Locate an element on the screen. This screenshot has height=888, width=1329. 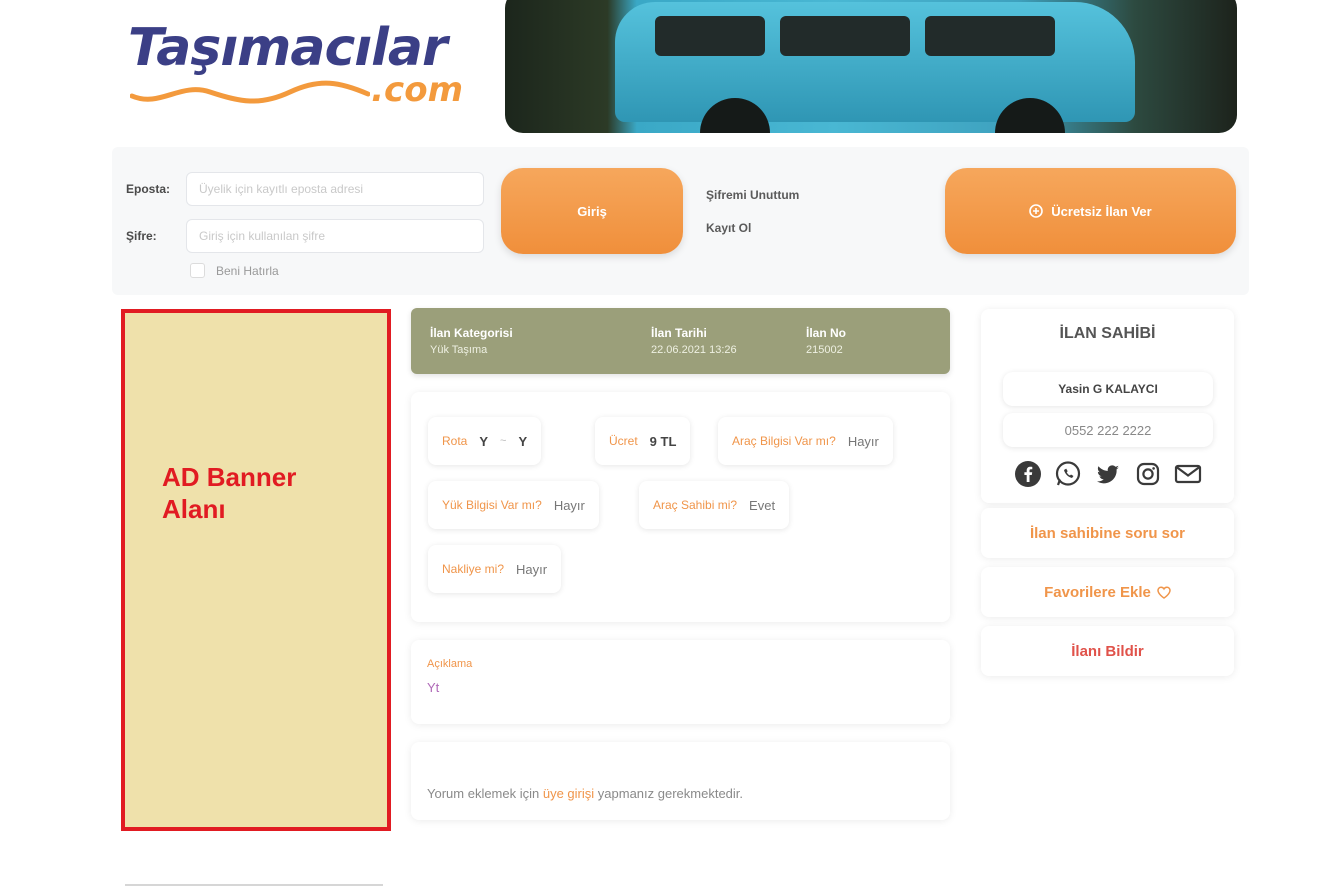
member-login-link: üye girişi is located at coordinates (568, 793).